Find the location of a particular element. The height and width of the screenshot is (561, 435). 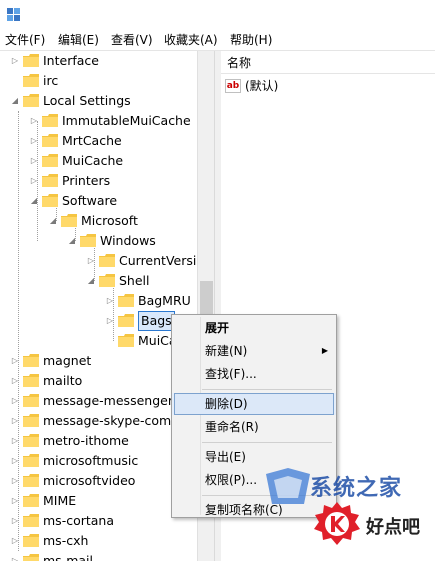

menu-item: 收藏夹(A) is located at coordinates (191, 40).